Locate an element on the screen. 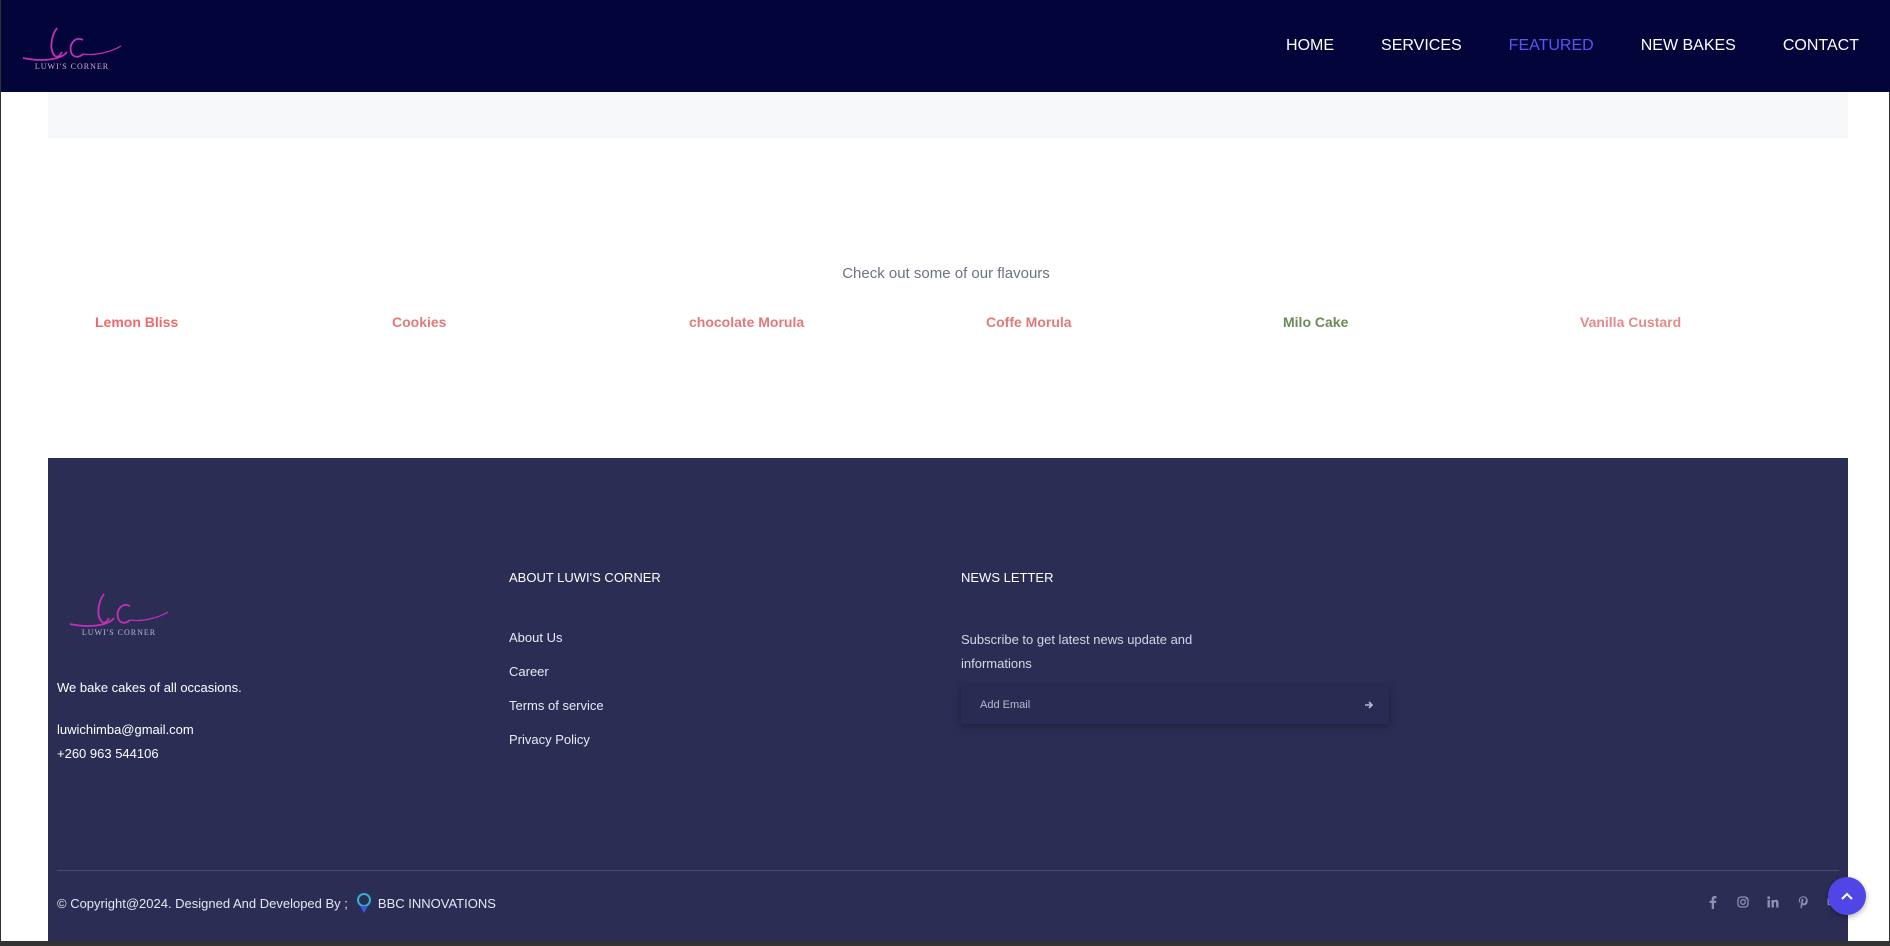 The width and height of the screenshot is (1890, 946). nav-link-new-bakes: NEW BAKES is located at coordinates (1688, 46).